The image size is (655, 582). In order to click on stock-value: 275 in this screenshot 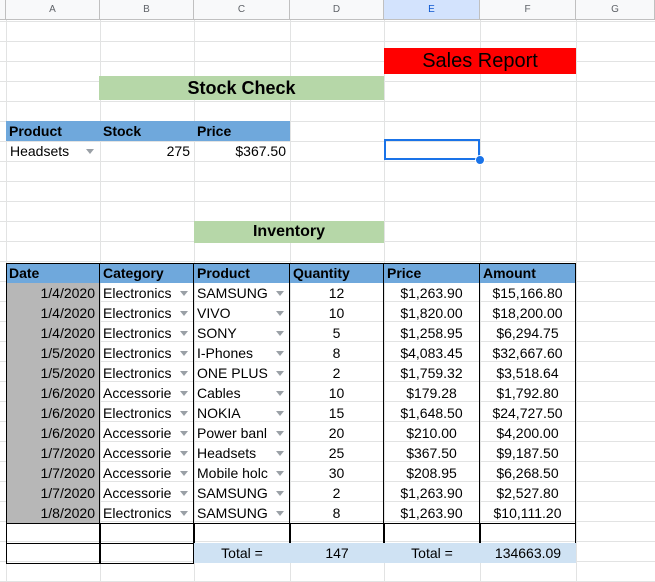, I will do `click(178, 151)`.